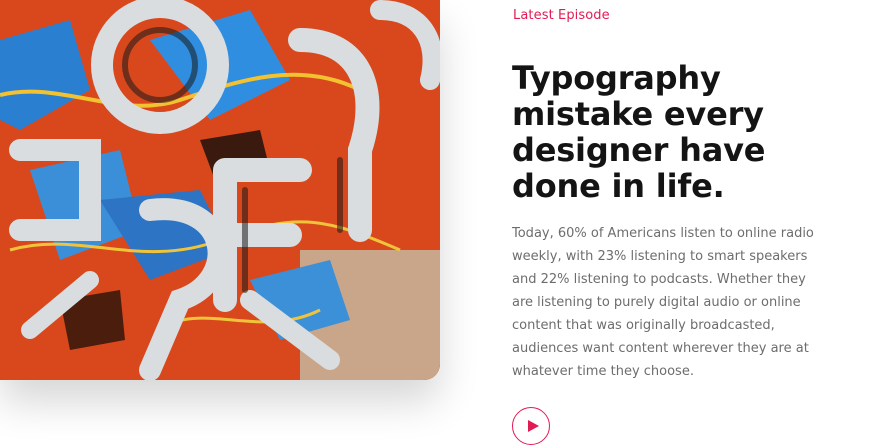 The width and height of the screenshot is (879, 445). I want to click on play-icon, so click(533, 426).